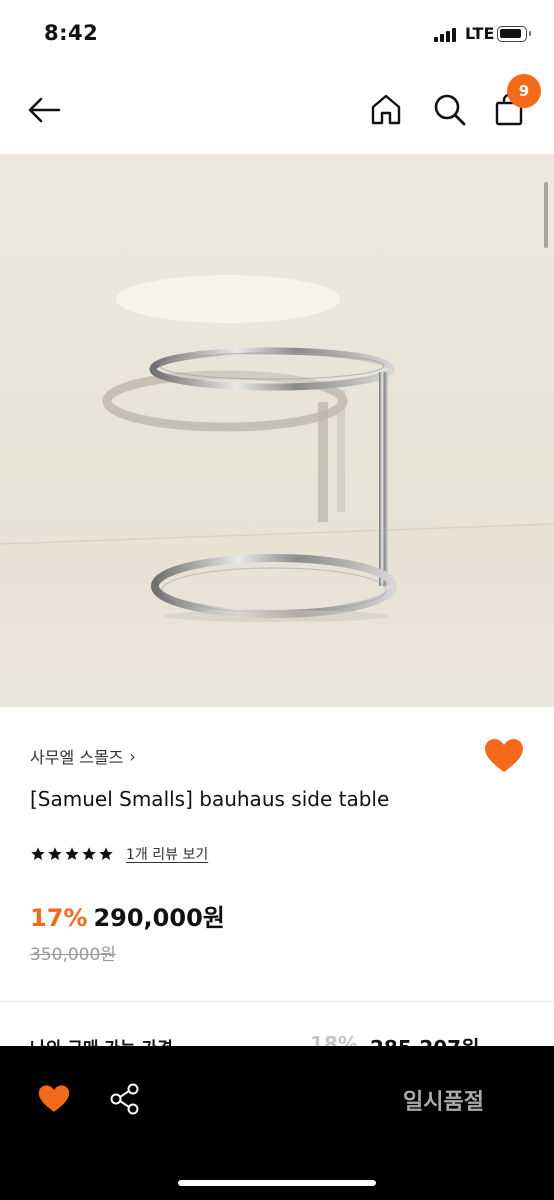 The height and width of the screenshot is (1200, 554). I want to click on rating-stars, so click(72, 854).